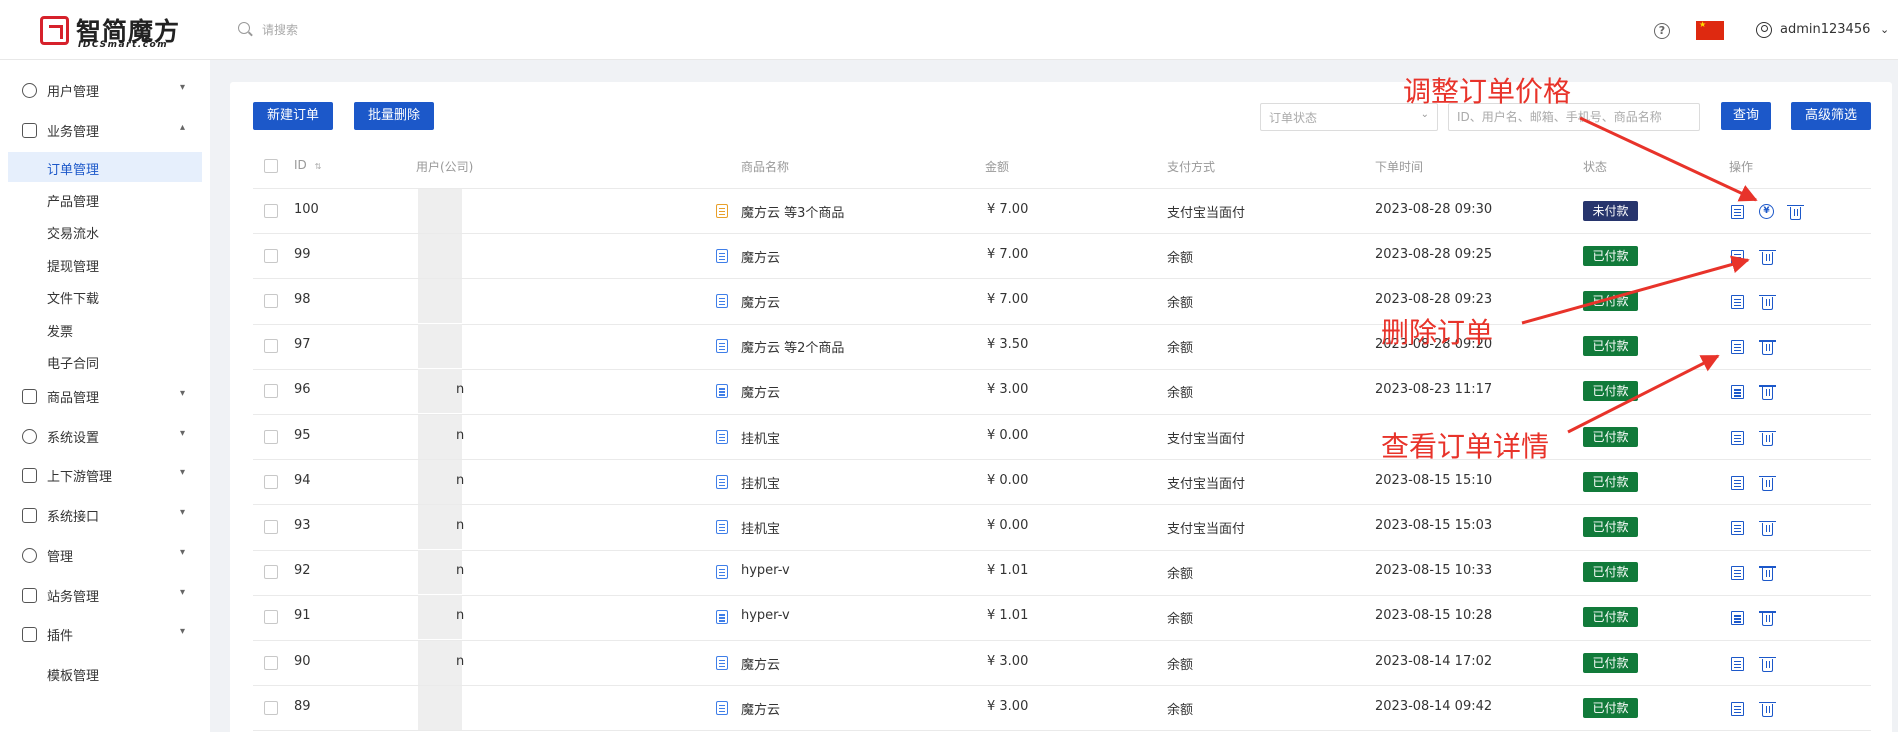 Image resolution: width=1898 pixels, height=732 pixels. I want to click on column-header-user: 用户(公司), so click(445, 167).